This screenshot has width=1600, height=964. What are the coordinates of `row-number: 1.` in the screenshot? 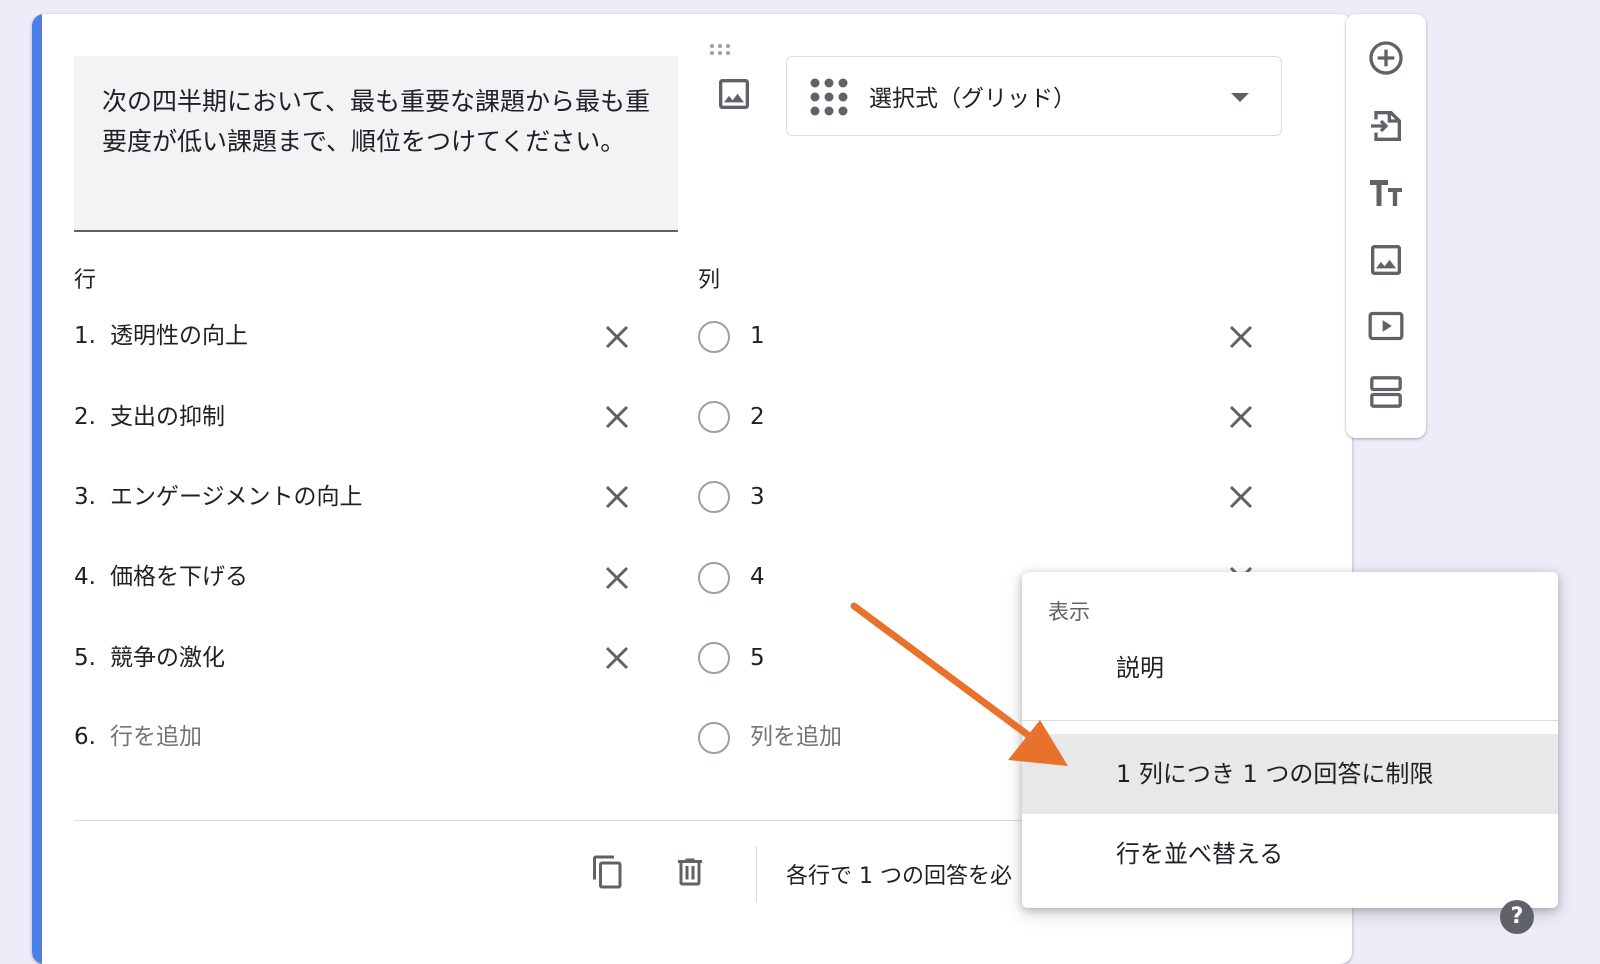 It's located at (85, 336).